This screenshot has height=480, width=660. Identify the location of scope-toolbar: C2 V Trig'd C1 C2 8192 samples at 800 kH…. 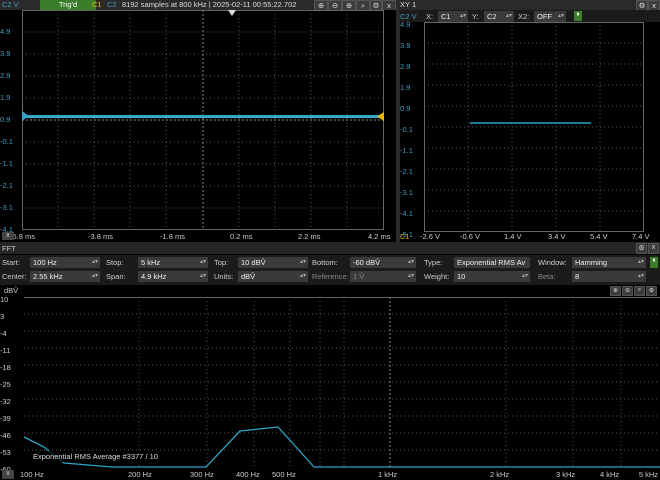
(330, 6).